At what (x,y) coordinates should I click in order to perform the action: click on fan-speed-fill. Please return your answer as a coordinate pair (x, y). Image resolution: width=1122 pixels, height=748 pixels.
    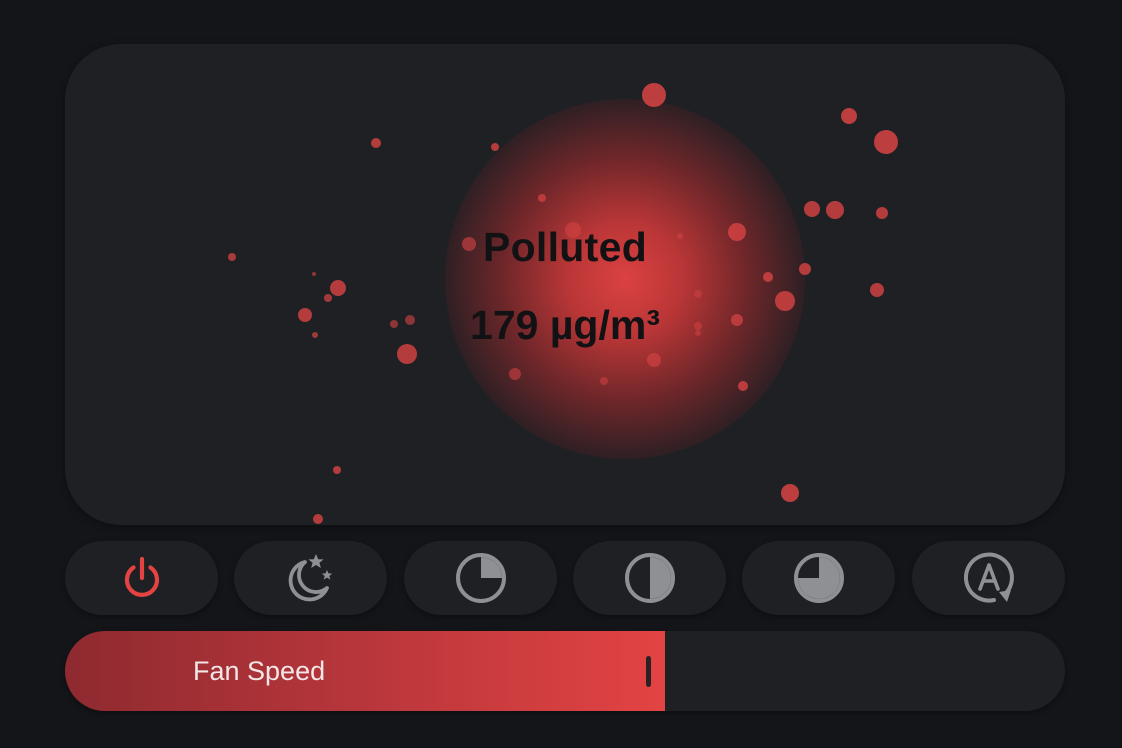
    Looking at the image, I should click on (365, 671).